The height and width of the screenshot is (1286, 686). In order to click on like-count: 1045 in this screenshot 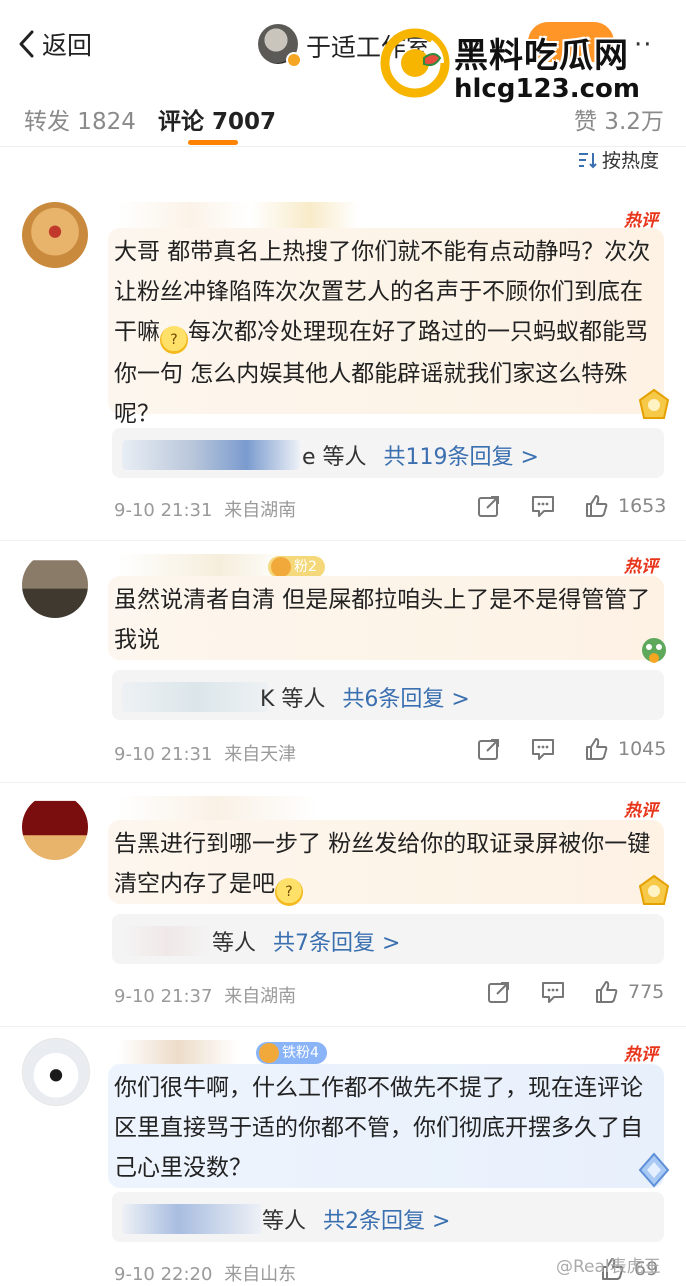, I will do `click(642, 749)`.